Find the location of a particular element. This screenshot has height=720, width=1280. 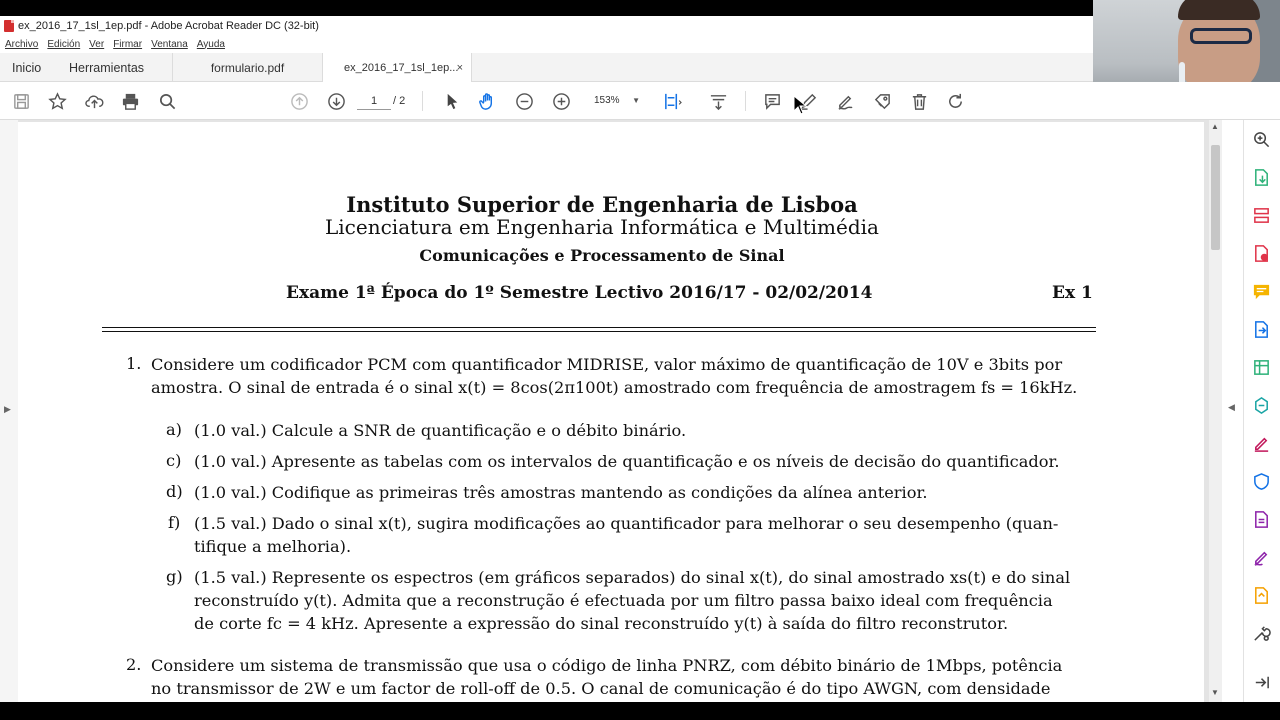

bottom-black-bar is located at coordinates (640, 711).